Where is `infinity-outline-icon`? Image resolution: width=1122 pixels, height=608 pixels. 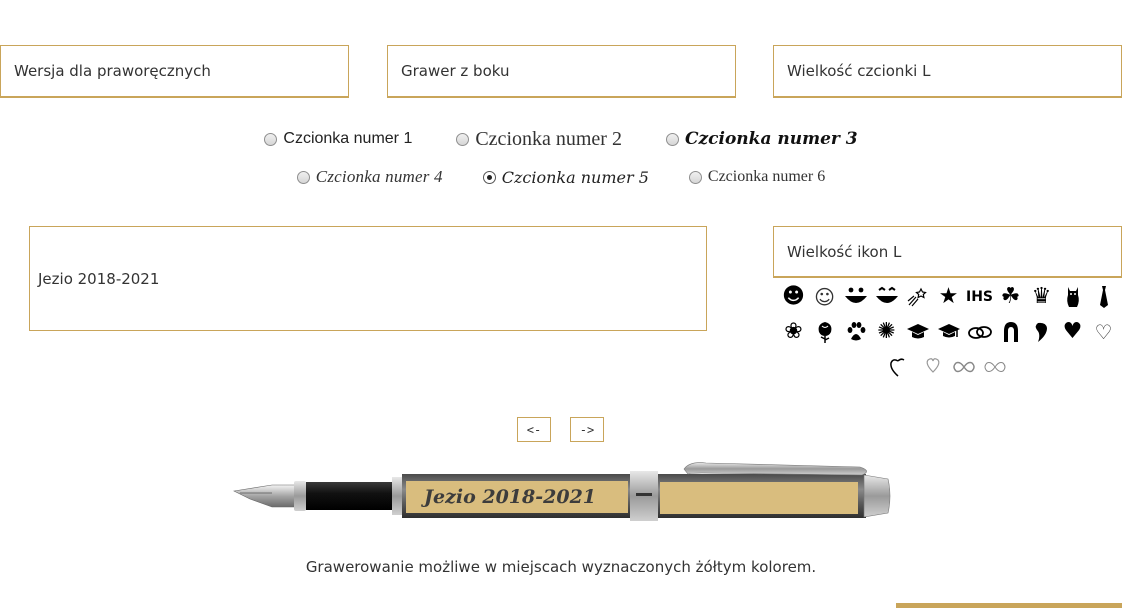
infinity-outline-icon is located at coordinates (995, 367).